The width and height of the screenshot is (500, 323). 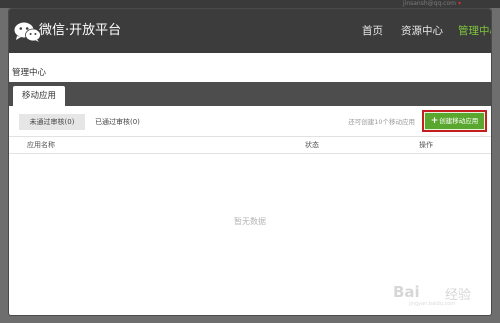 What do you see at coordinates (372, 31) in the screenshot?
I see `nav-home: 首页` at bounding box center [372, 31].